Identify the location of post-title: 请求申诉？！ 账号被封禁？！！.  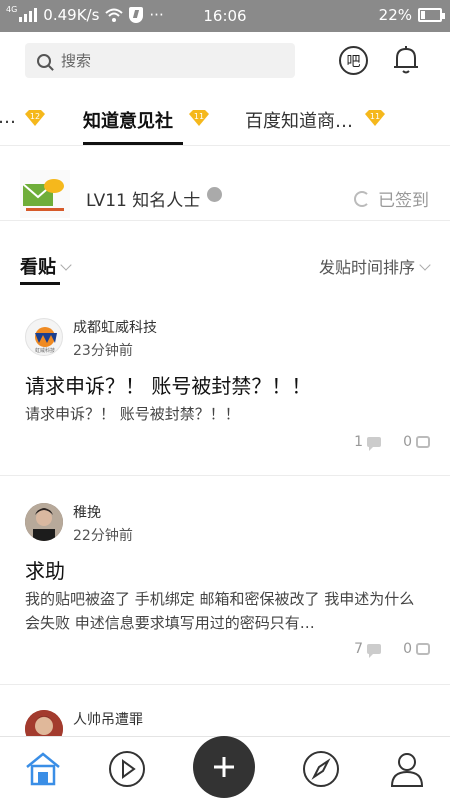
(168, 384).